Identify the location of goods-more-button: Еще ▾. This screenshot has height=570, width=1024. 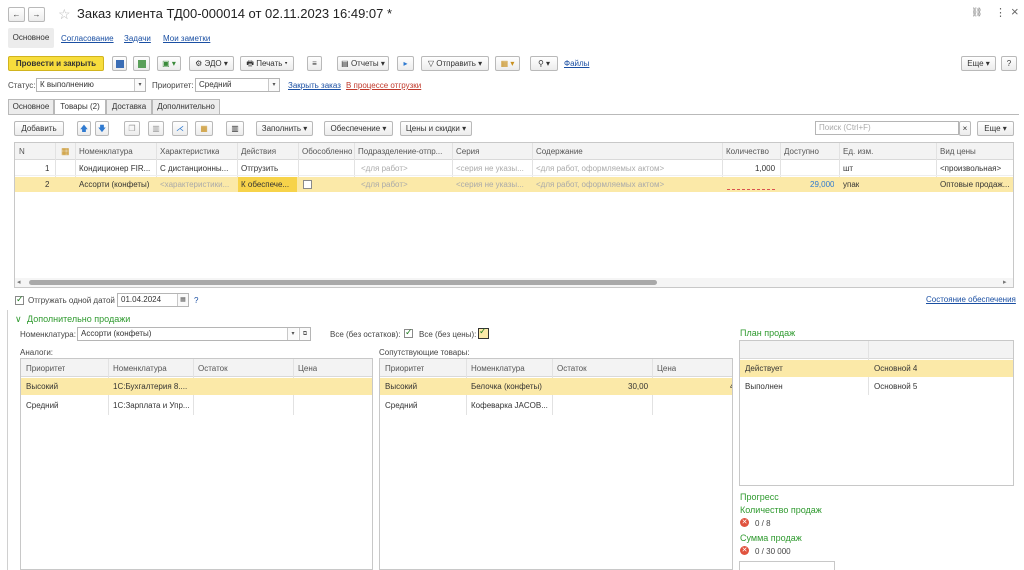
(995, 128).